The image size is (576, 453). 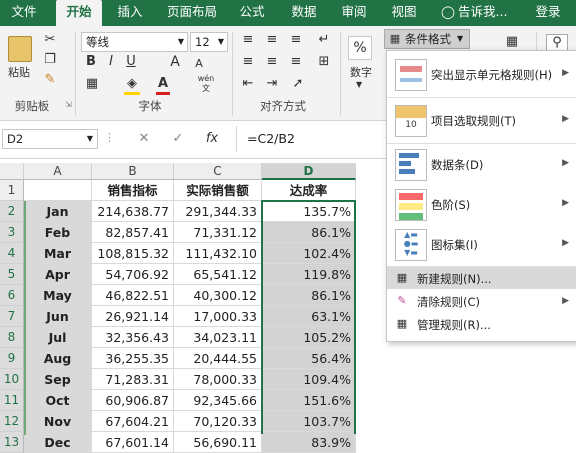 I want to click on tab-home: 开始, so click(x=79, y=13).